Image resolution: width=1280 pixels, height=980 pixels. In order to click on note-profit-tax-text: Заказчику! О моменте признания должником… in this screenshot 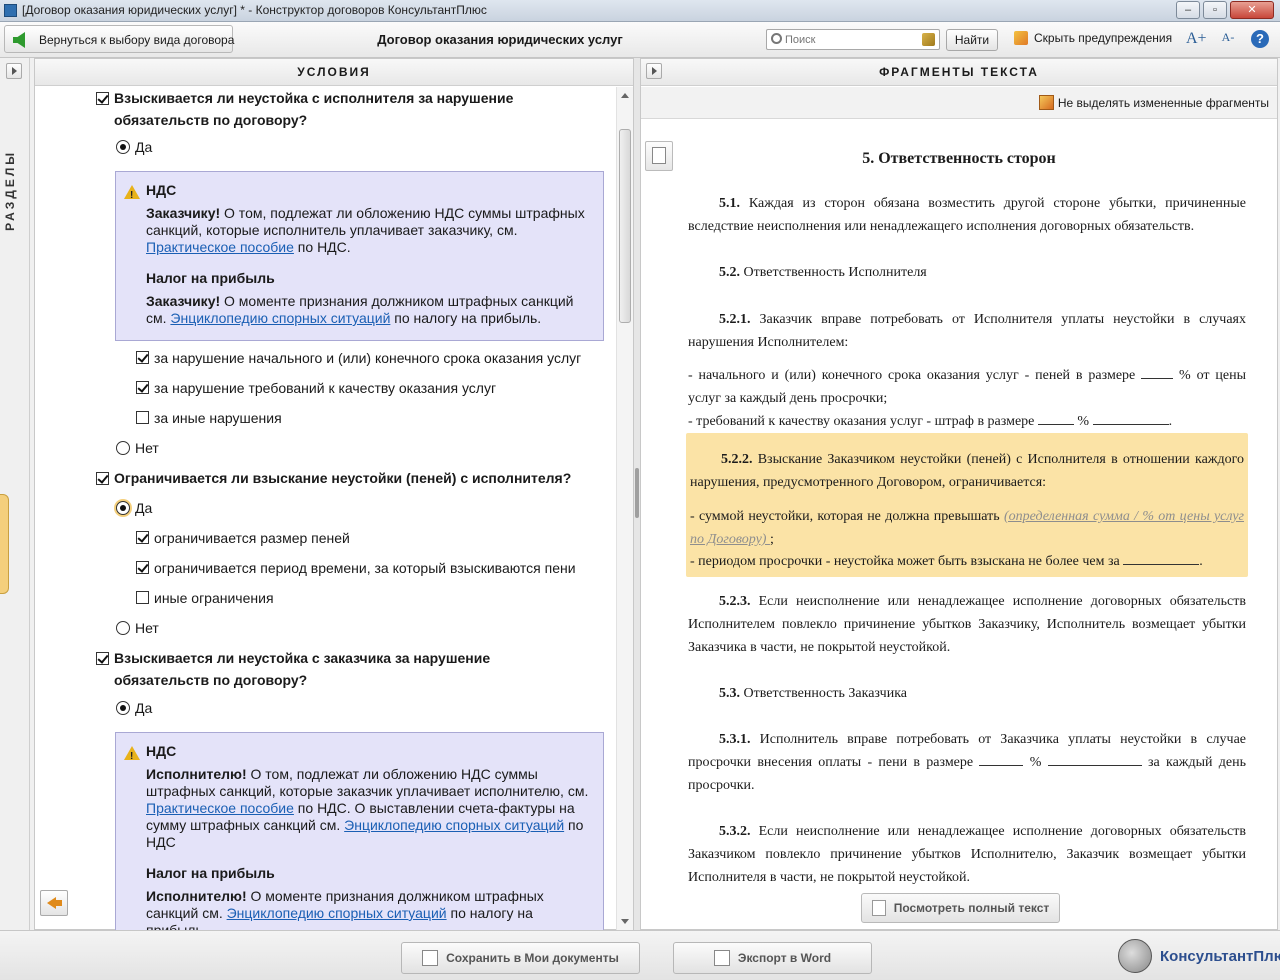, I will do `click(360, 309)`.